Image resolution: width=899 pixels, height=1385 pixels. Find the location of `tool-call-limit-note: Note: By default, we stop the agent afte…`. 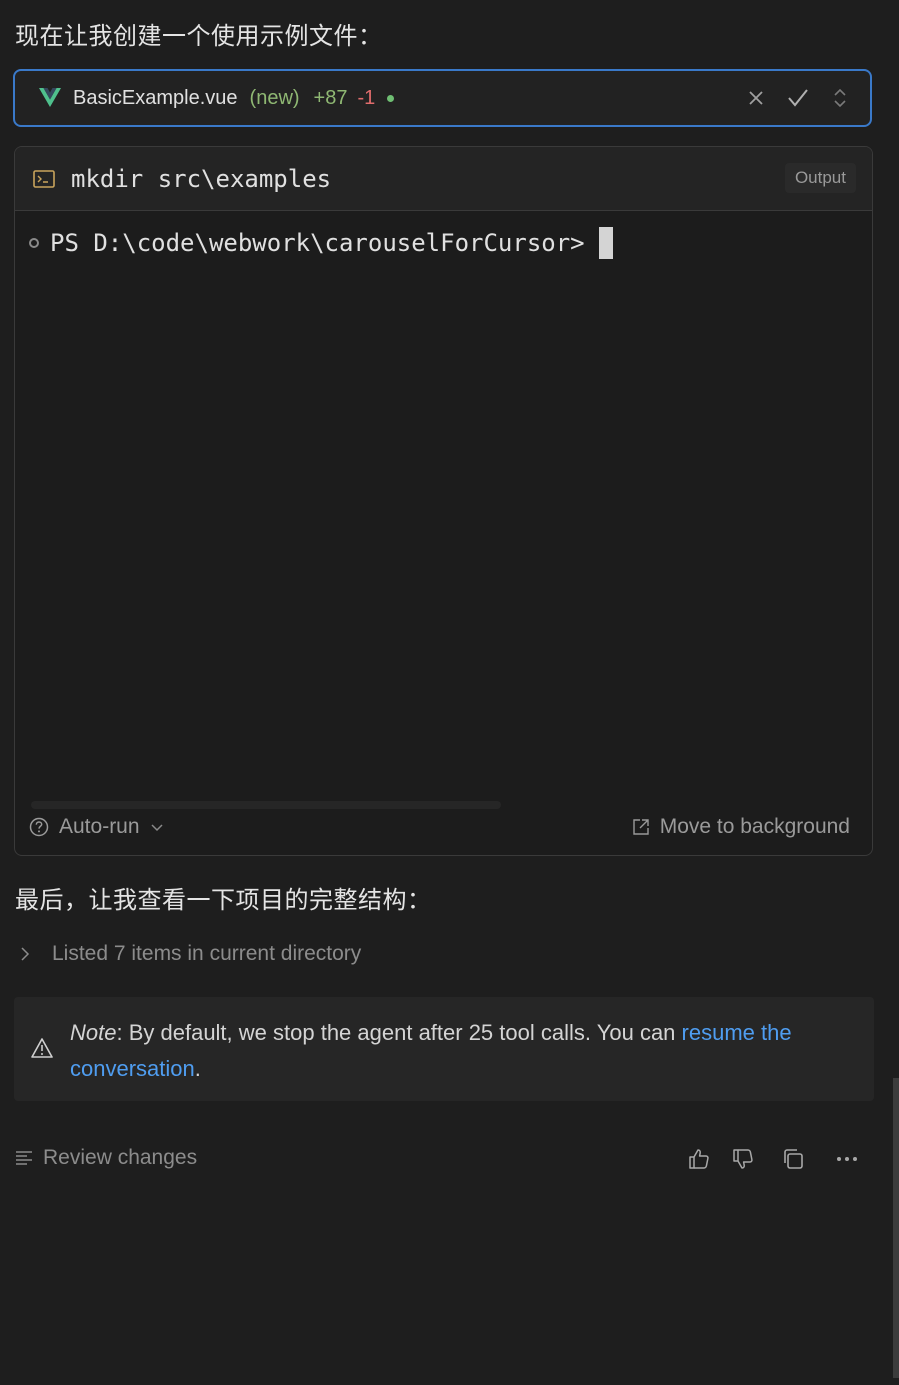

tool-call-limit-note: Note: By default, we stop the agent afte… is located at coordinates (444, 1049).